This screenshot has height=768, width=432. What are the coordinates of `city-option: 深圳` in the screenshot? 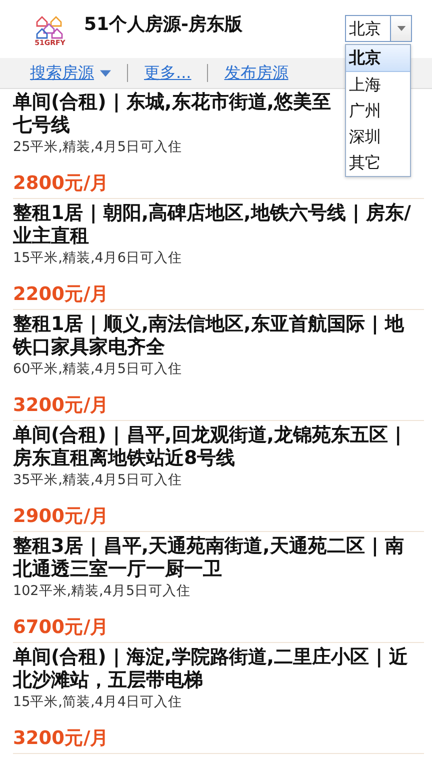 It's located at (378, 137).